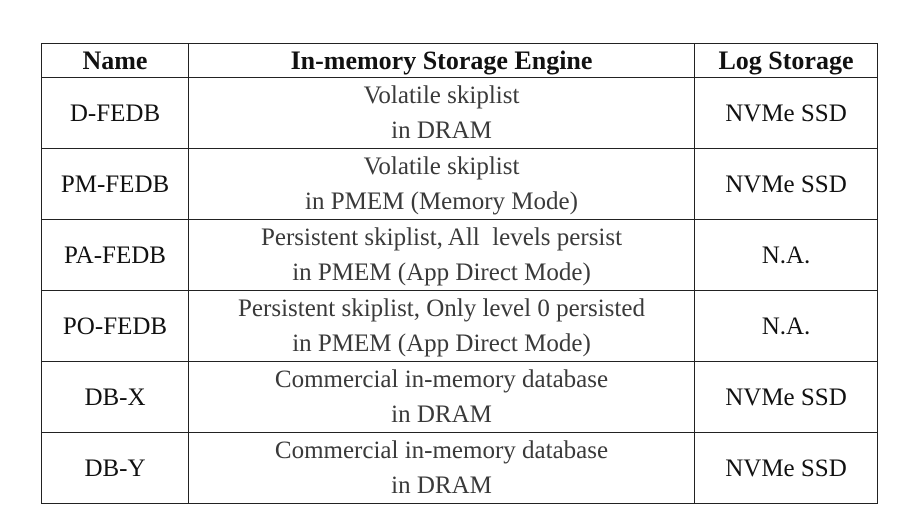 The image size is (912, 532). Describe the element at coordinates (441, 184) in the screenshot. I see `row-engine: Volatile skiplist in PMEM (Memory Mode)` at that location.